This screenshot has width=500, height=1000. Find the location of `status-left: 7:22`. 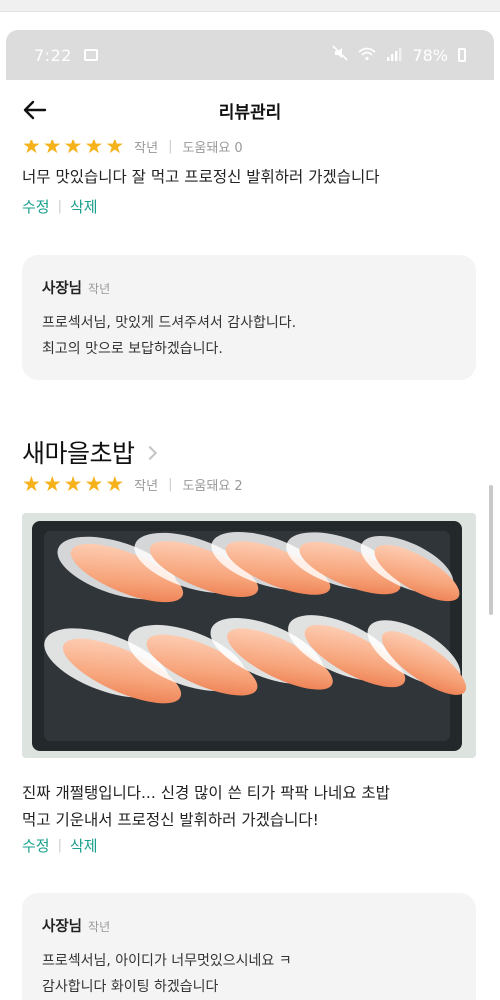

status-left: 7:22 is located at coordinates (66, 55).